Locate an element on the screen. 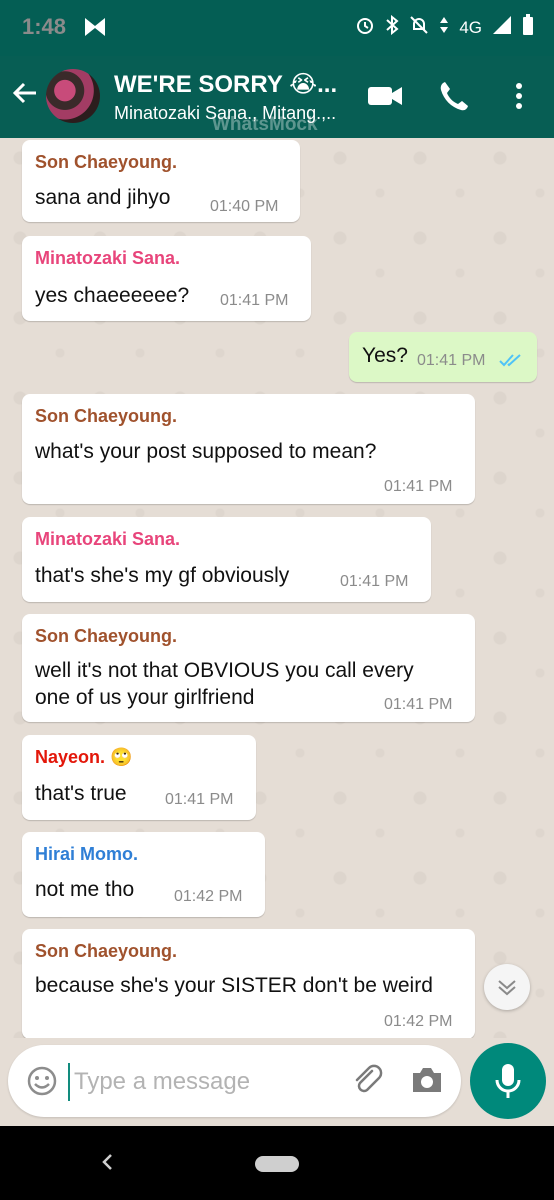 The width and height of the screenshot is (554, 1200). scroll-to-bottom-button is located at coordinates (507, 987).